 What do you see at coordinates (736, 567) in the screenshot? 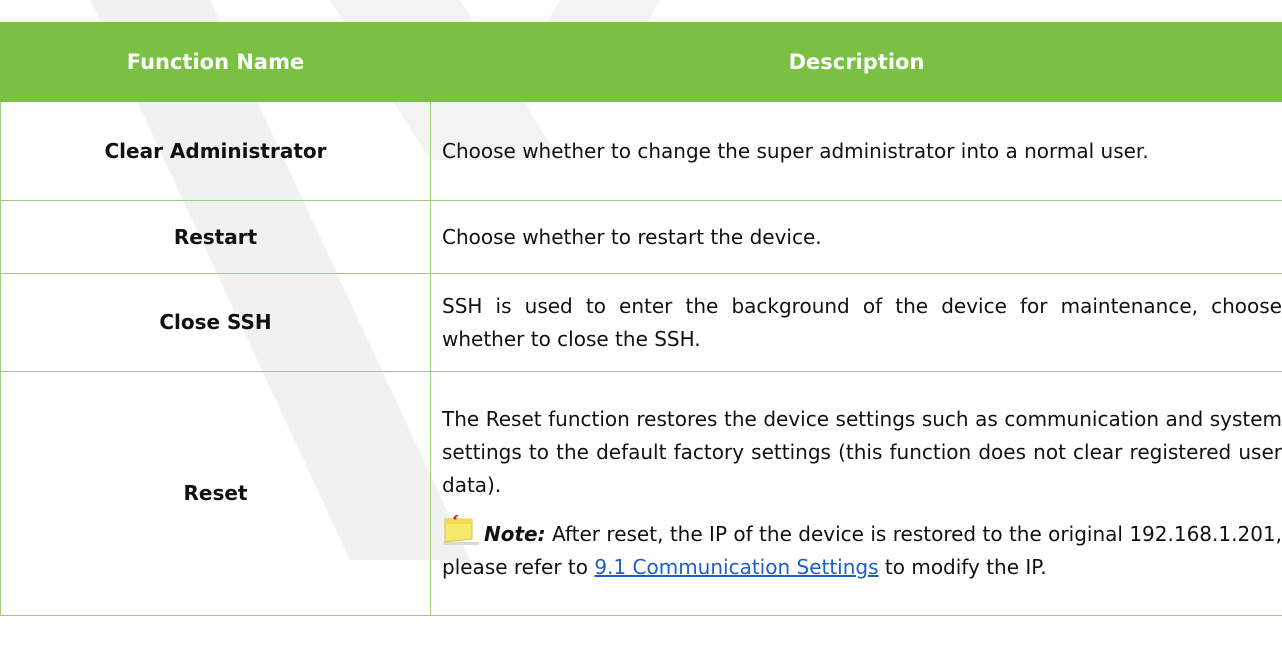
I see `communication-settings-link: 9.1 Communication Settings` at bounding box center [736, 567].